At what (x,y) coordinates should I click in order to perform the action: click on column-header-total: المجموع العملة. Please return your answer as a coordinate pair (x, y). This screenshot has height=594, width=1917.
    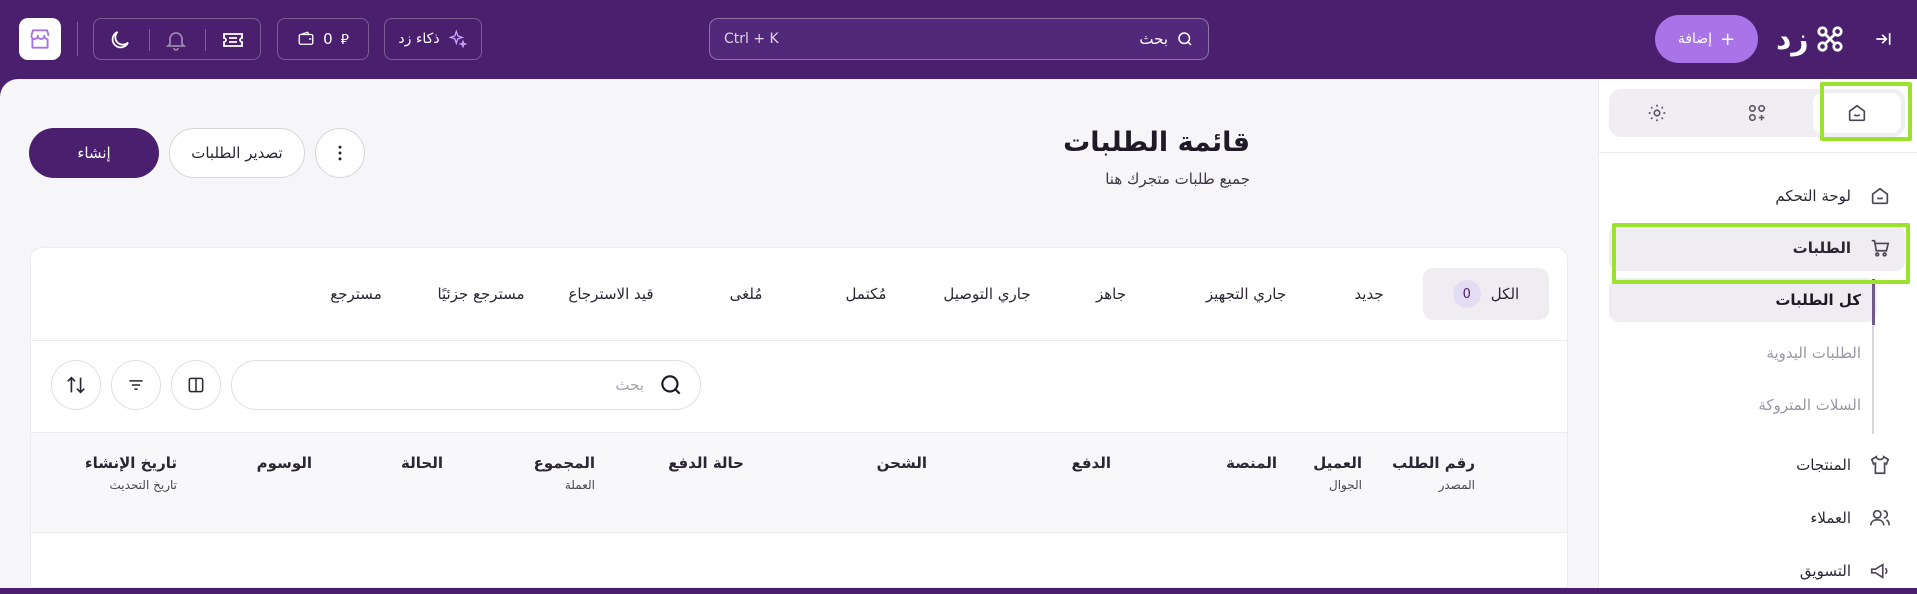
    Looking at the image, I should click on (564, 473).